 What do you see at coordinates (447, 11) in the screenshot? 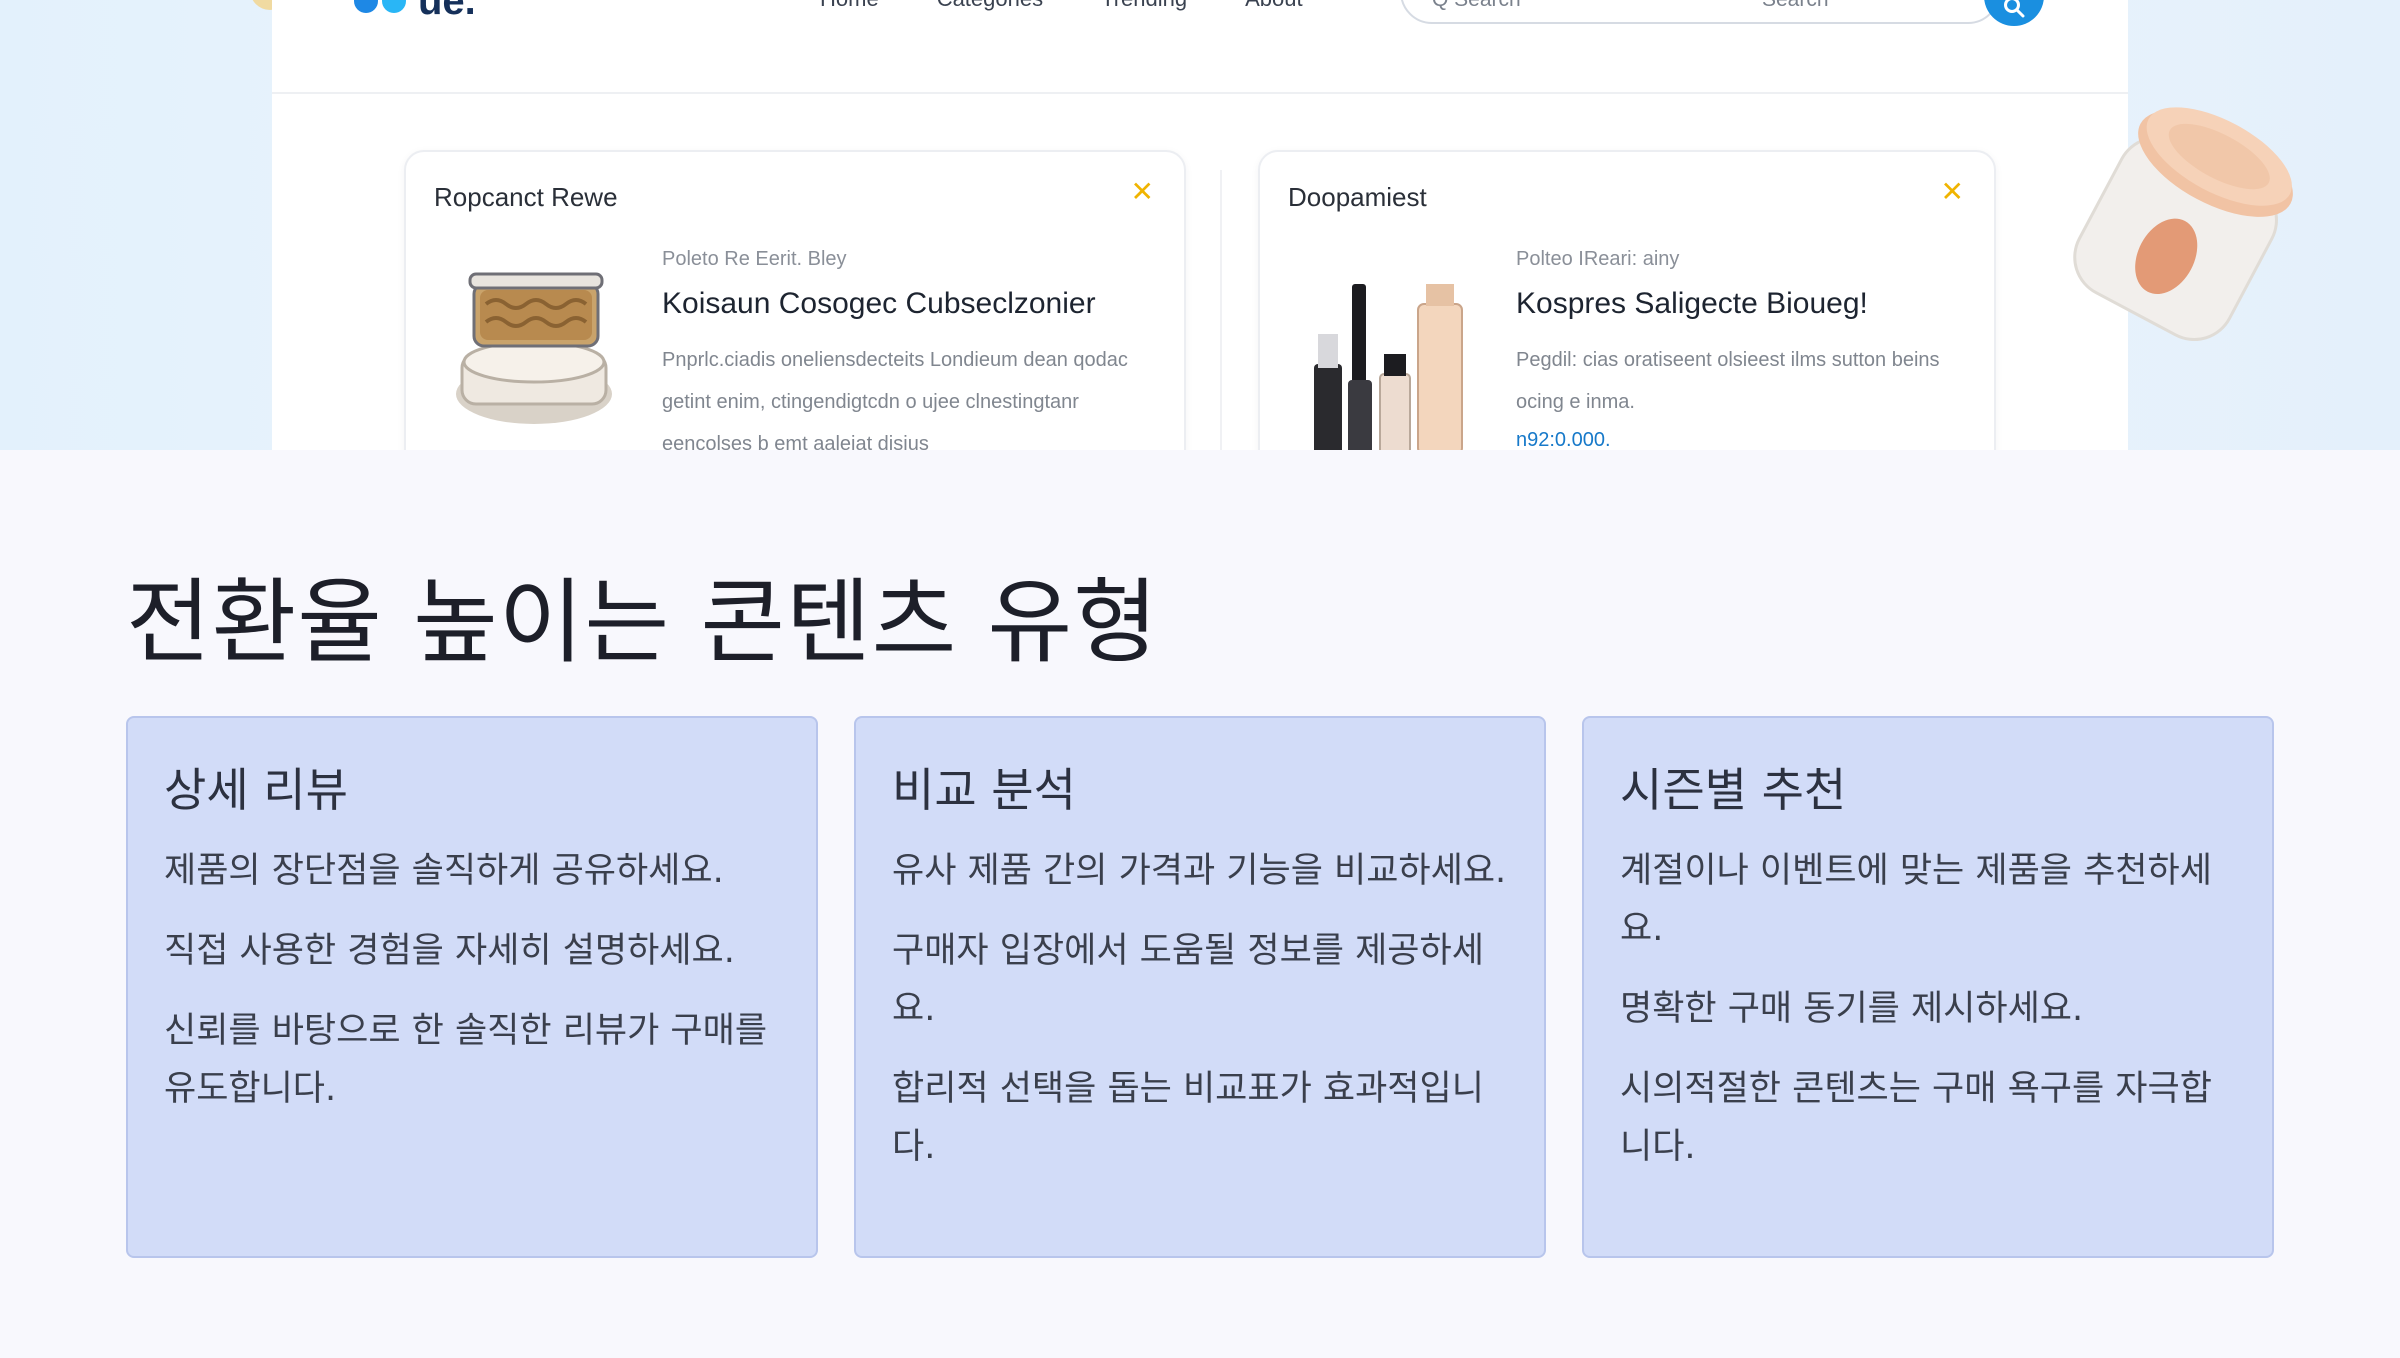
I see `brand-name: ue.` at bounding box center [447, 11].